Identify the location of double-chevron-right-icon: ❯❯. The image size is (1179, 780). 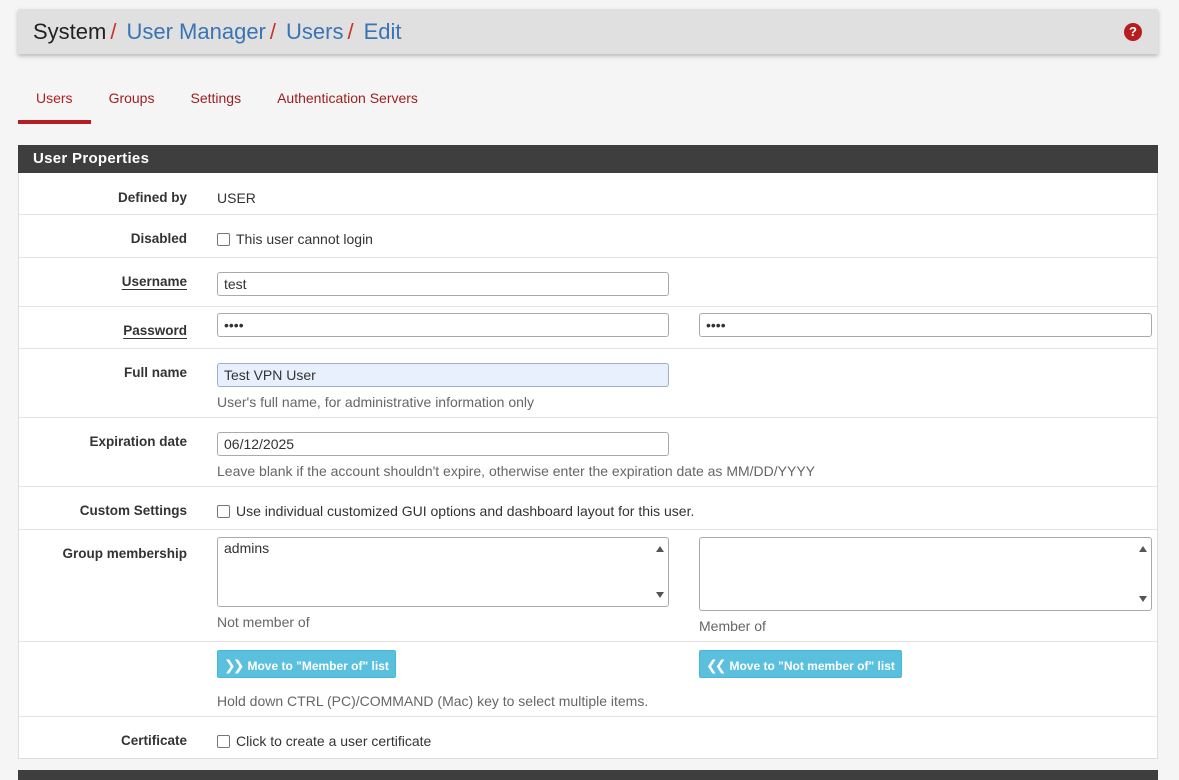
(234, 665).